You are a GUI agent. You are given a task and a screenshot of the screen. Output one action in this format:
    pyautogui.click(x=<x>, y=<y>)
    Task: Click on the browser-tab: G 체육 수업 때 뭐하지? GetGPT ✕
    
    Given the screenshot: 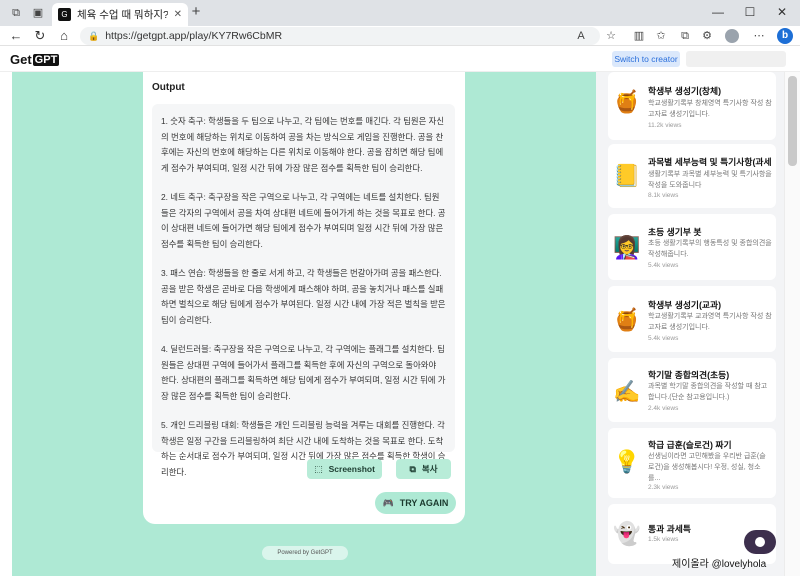 What is the action you would take?
    pyautogui.click(x=120, y=14)
    